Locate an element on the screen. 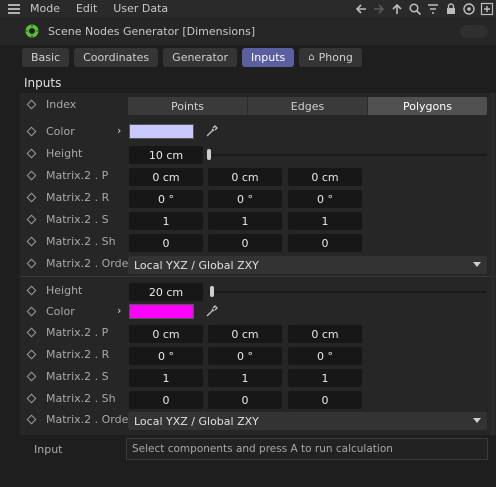 This screenshot has width=496, height=487. menu-user-data: User Data is located at coordinates (140, 8).